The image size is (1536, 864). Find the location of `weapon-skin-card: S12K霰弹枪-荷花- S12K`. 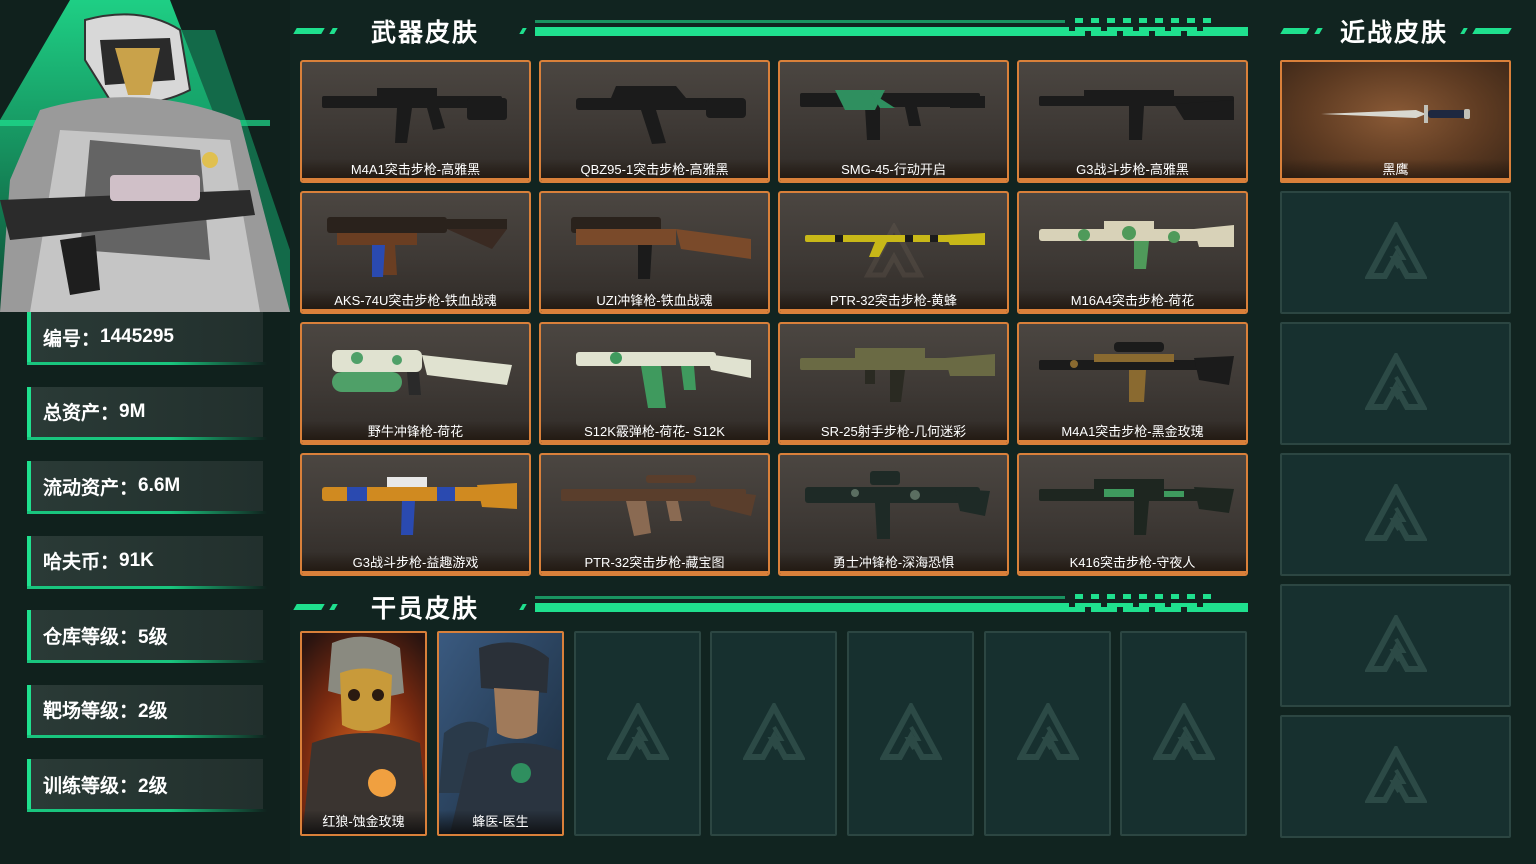

weapon-skin-card: S12K霰弹枪-荷花- S12K is located at coordinates (654, 383).